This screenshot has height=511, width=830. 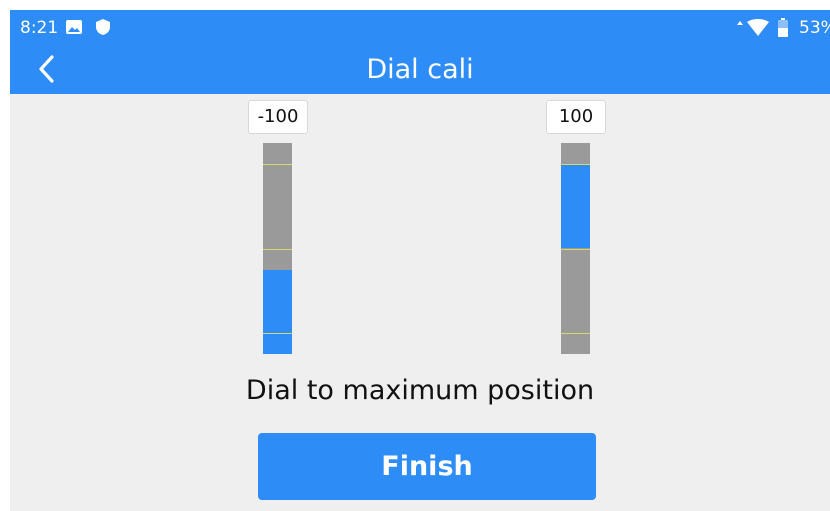 What do you see at coordinates (576, 117) in the screenshot?
I see `right-dial-value: 100` at bounding box center [576, 117].